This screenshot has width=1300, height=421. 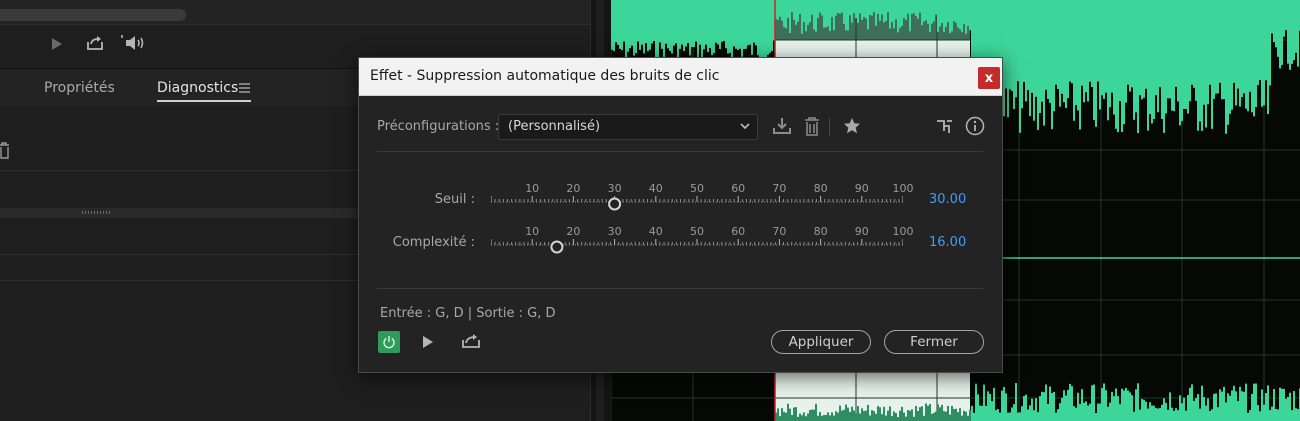 What do you see at coordinates (244, 87) in the screenshot?
I see `panel-menu-icon` at bounding box center [244, 87].